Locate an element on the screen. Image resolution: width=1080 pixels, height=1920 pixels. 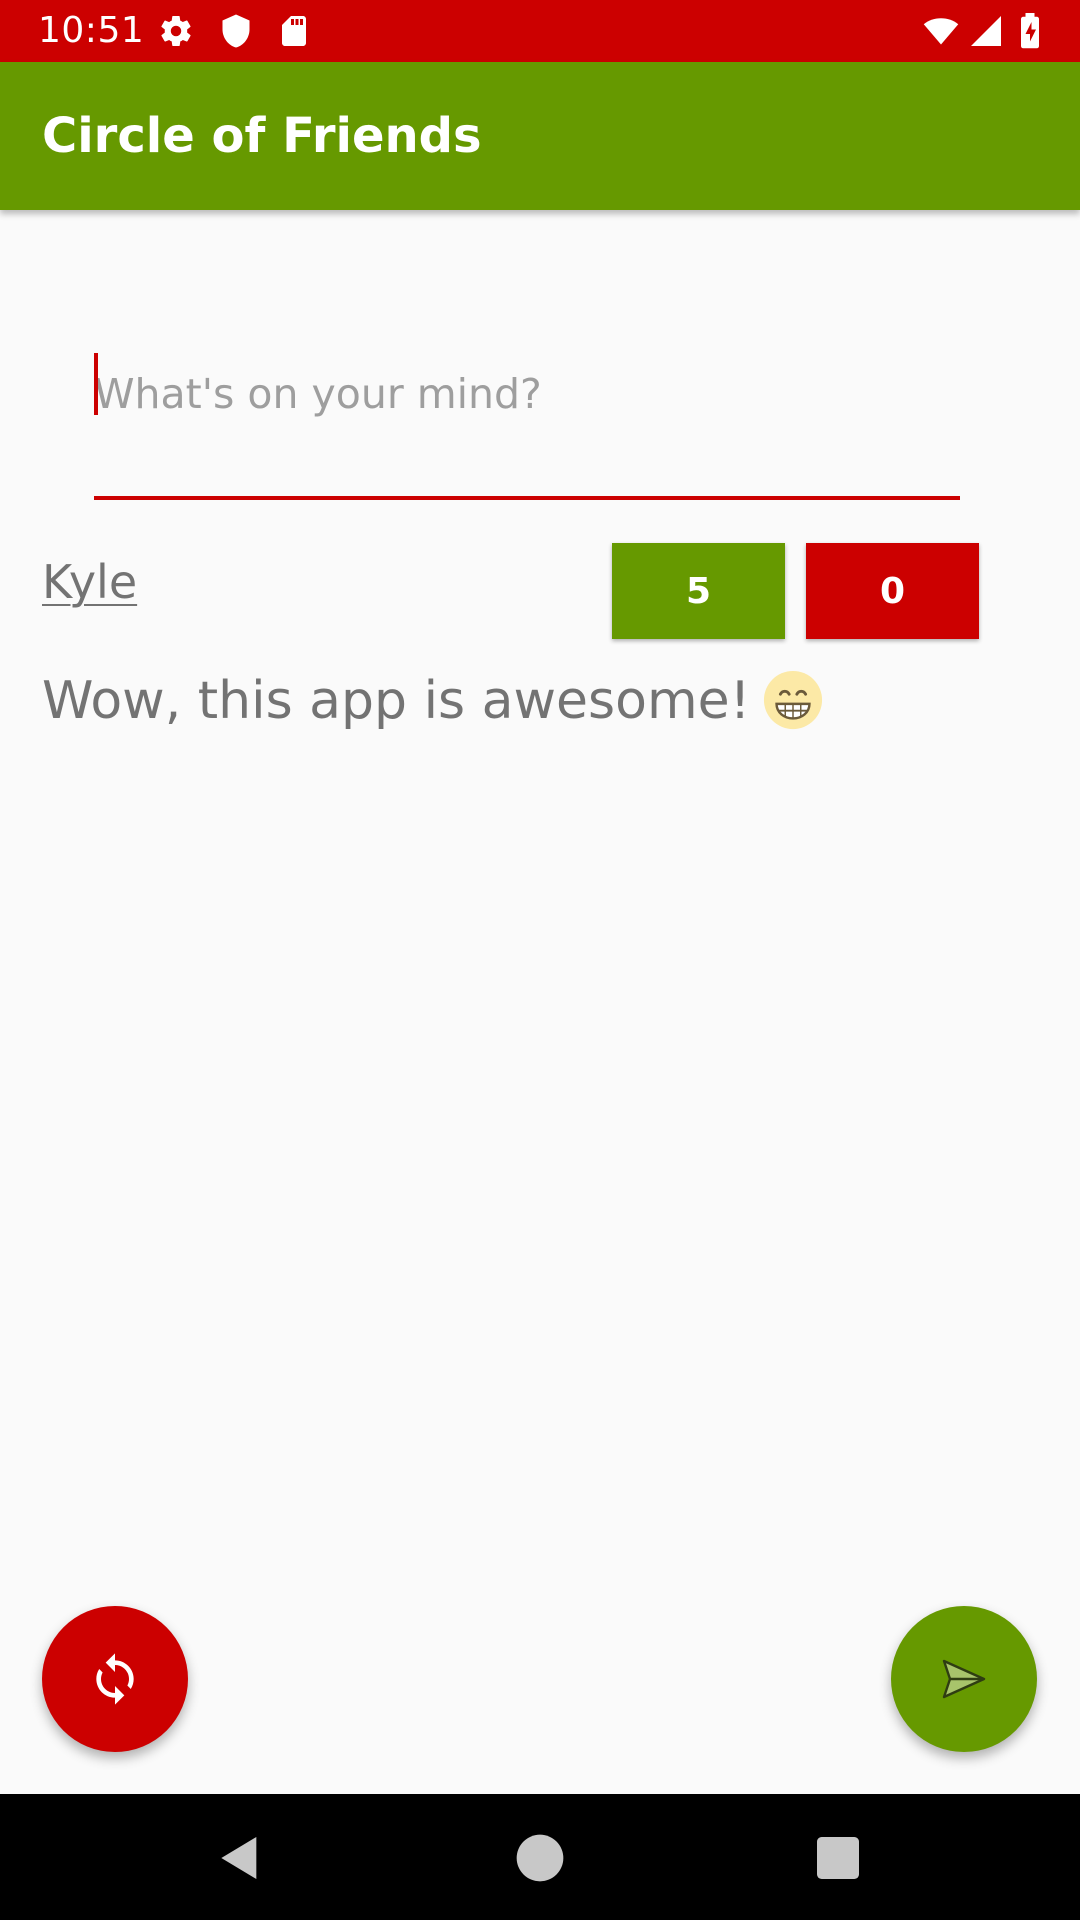
cell-signal-icon is located at coordinates (986, 31).